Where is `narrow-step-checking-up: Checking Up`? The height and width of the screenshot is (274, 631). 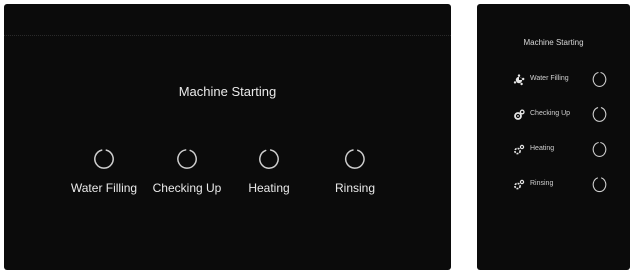
narrow-step-checking-up: Checking Up is located at coordinates (553, 115).